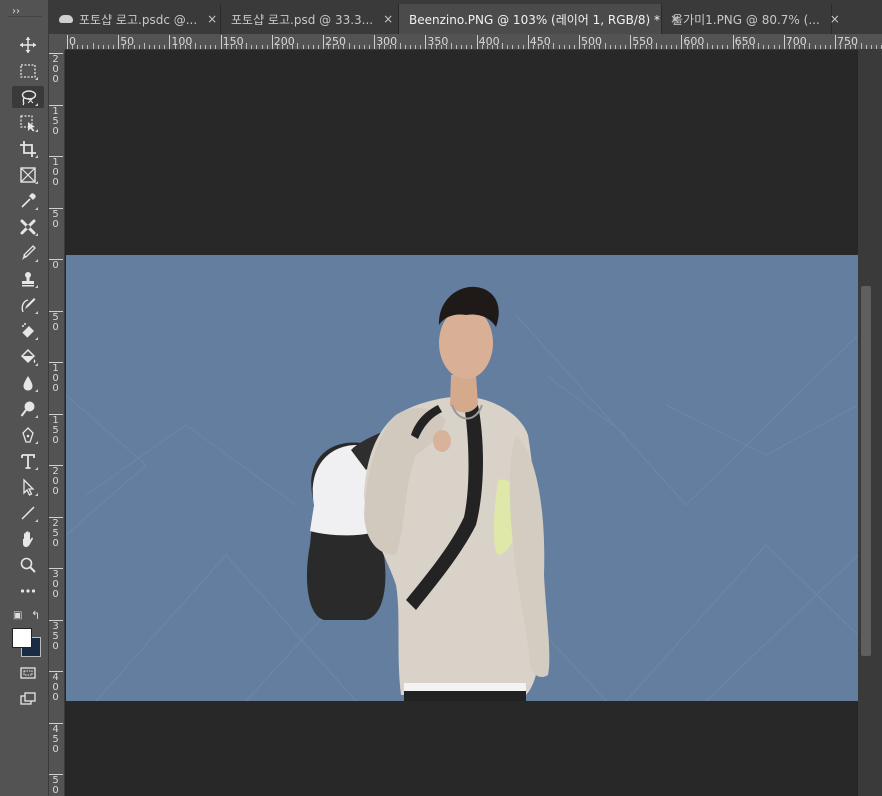  What do you see at coordinates (28, 253) in the screenshot?
I see `brush-tool` at bounding box center [28, 253].